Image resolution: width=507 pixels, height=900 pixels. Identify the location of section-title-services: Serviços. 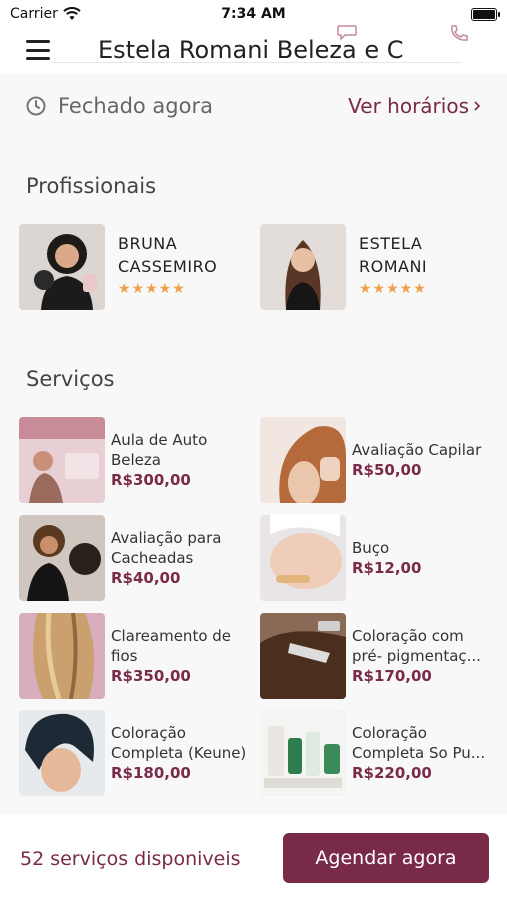
(70, 379).